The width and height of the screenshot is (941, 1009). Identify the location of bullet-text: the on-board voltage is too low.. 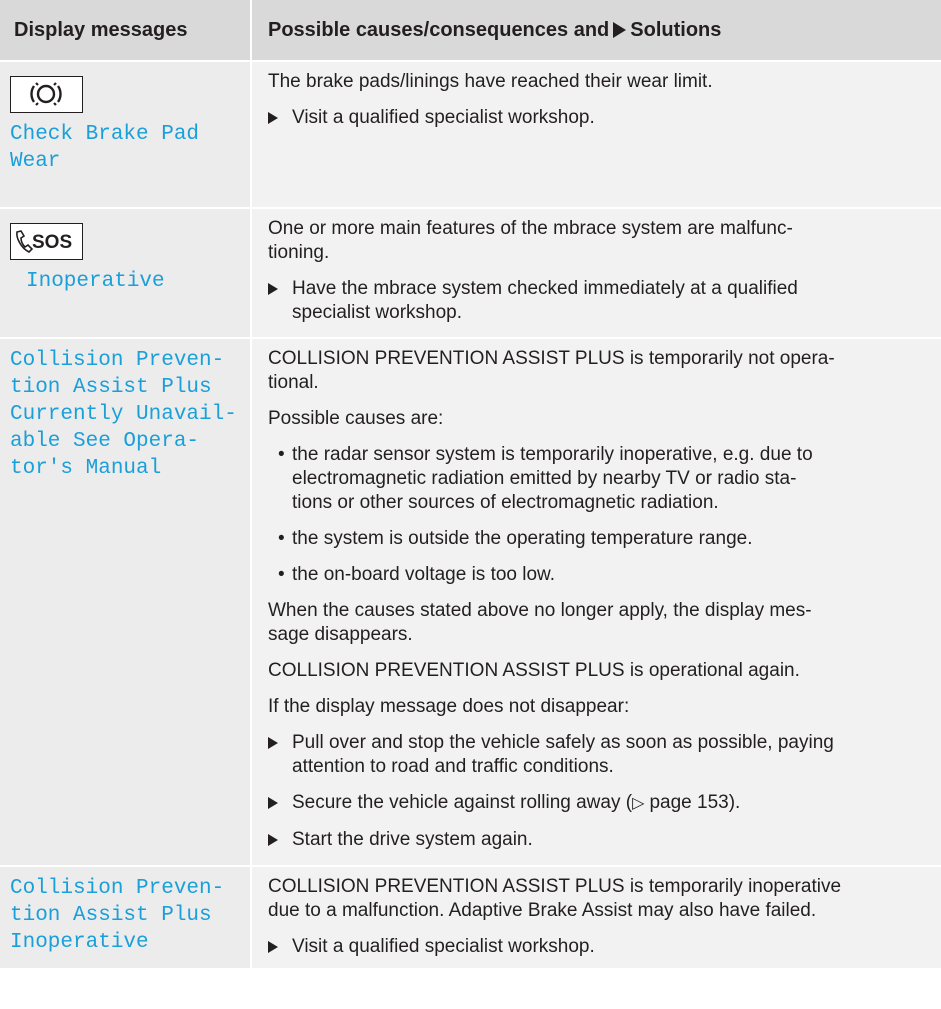
(424, 574).